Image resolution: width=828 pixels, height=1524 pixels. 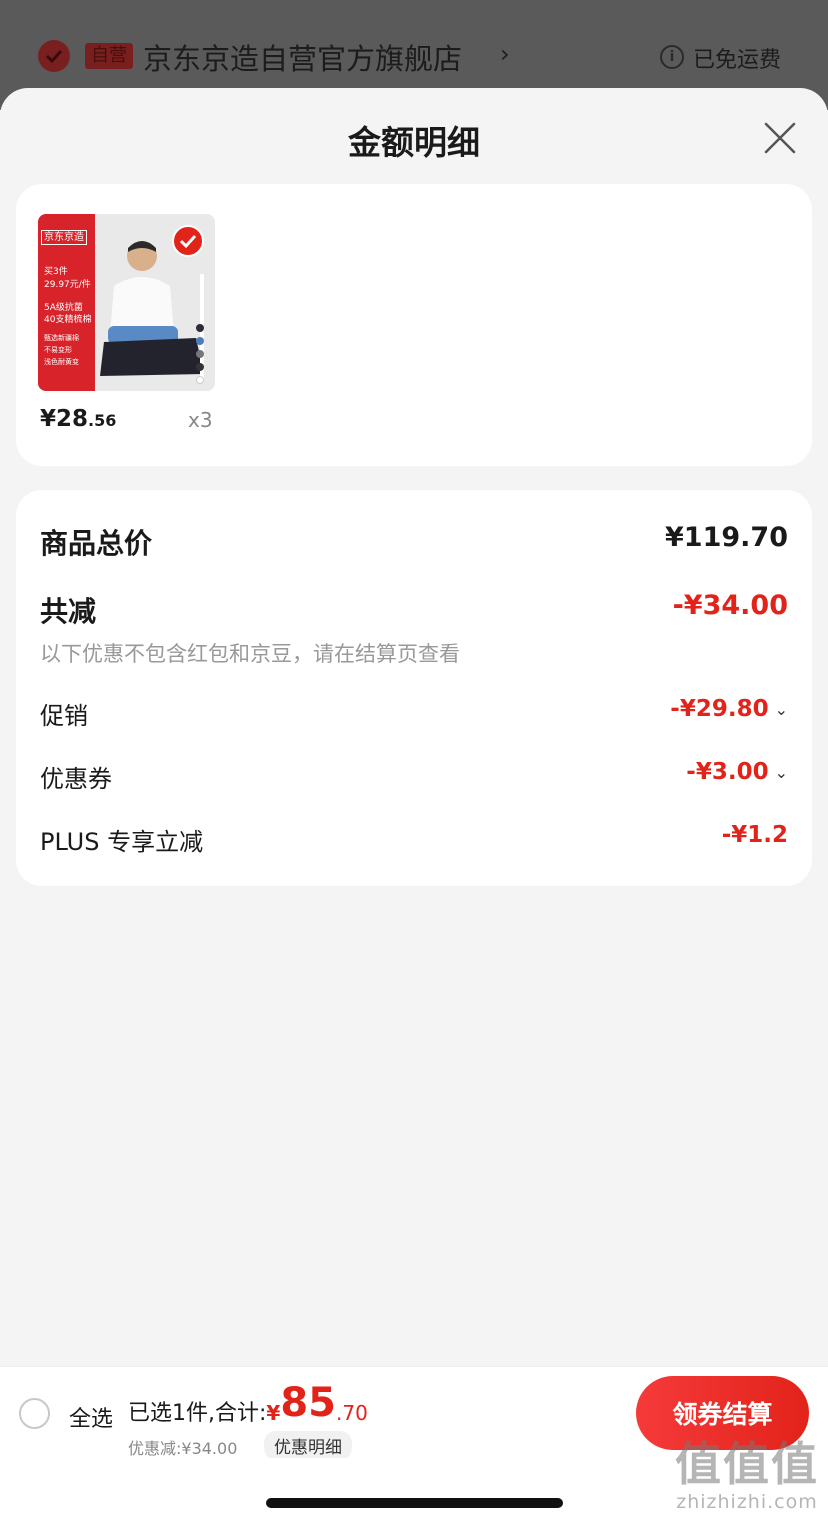 I want to click on promotion-value: -¥29.80 ⌄, so click(x=729, y=709).